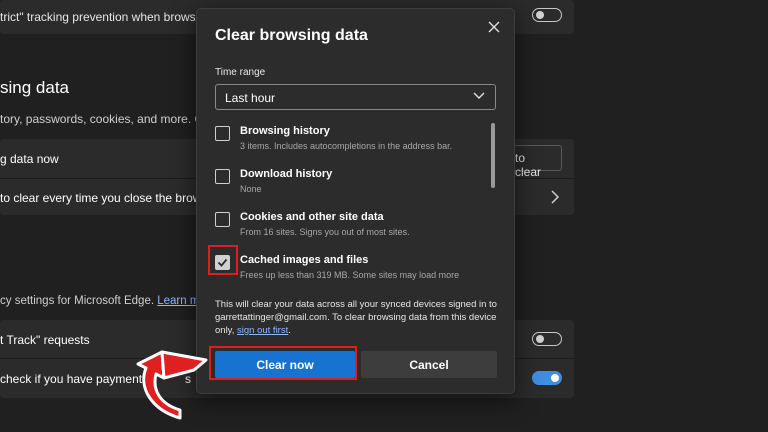 The width and height of the screenshot is (768, 432). I want to click on chevron-down-icon, so click(479, 95).